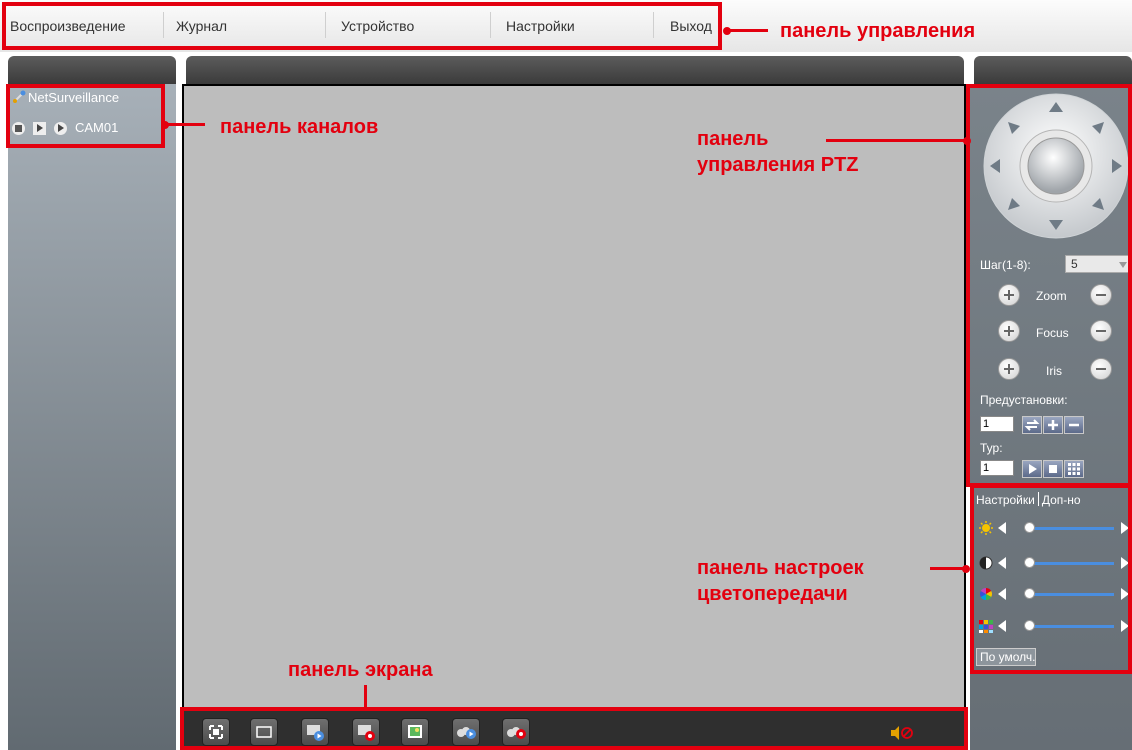 The height and width of the screenshot is (750, 1132). Describe the element at coordinates (299, 127) in the screenshot. I see `channel-panel-annotation: панель каналов` at that location.